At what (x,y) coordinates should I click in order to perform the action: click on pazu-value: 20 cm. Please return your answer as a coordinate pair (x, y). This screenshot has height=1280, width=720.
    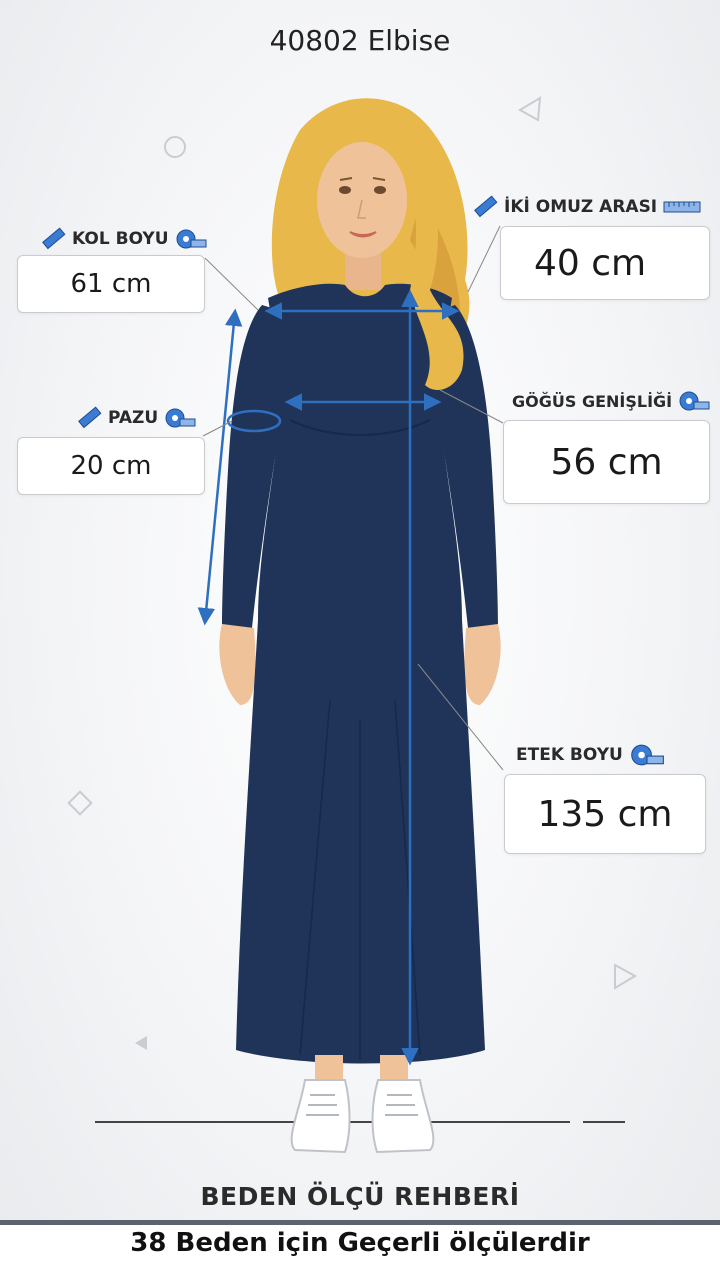
    Looking at the image, I should click on (111, 466).